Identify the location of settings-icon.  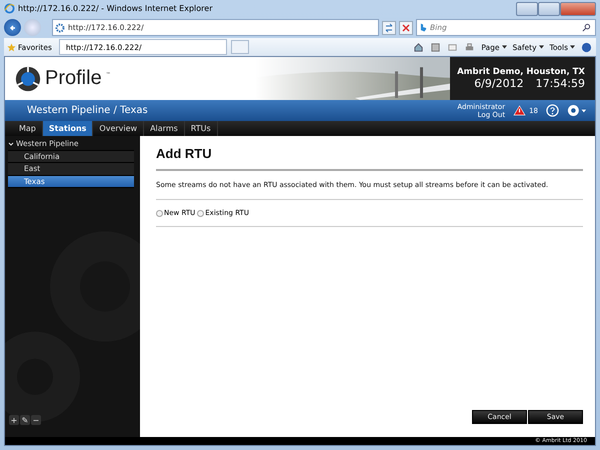
(577, 110).